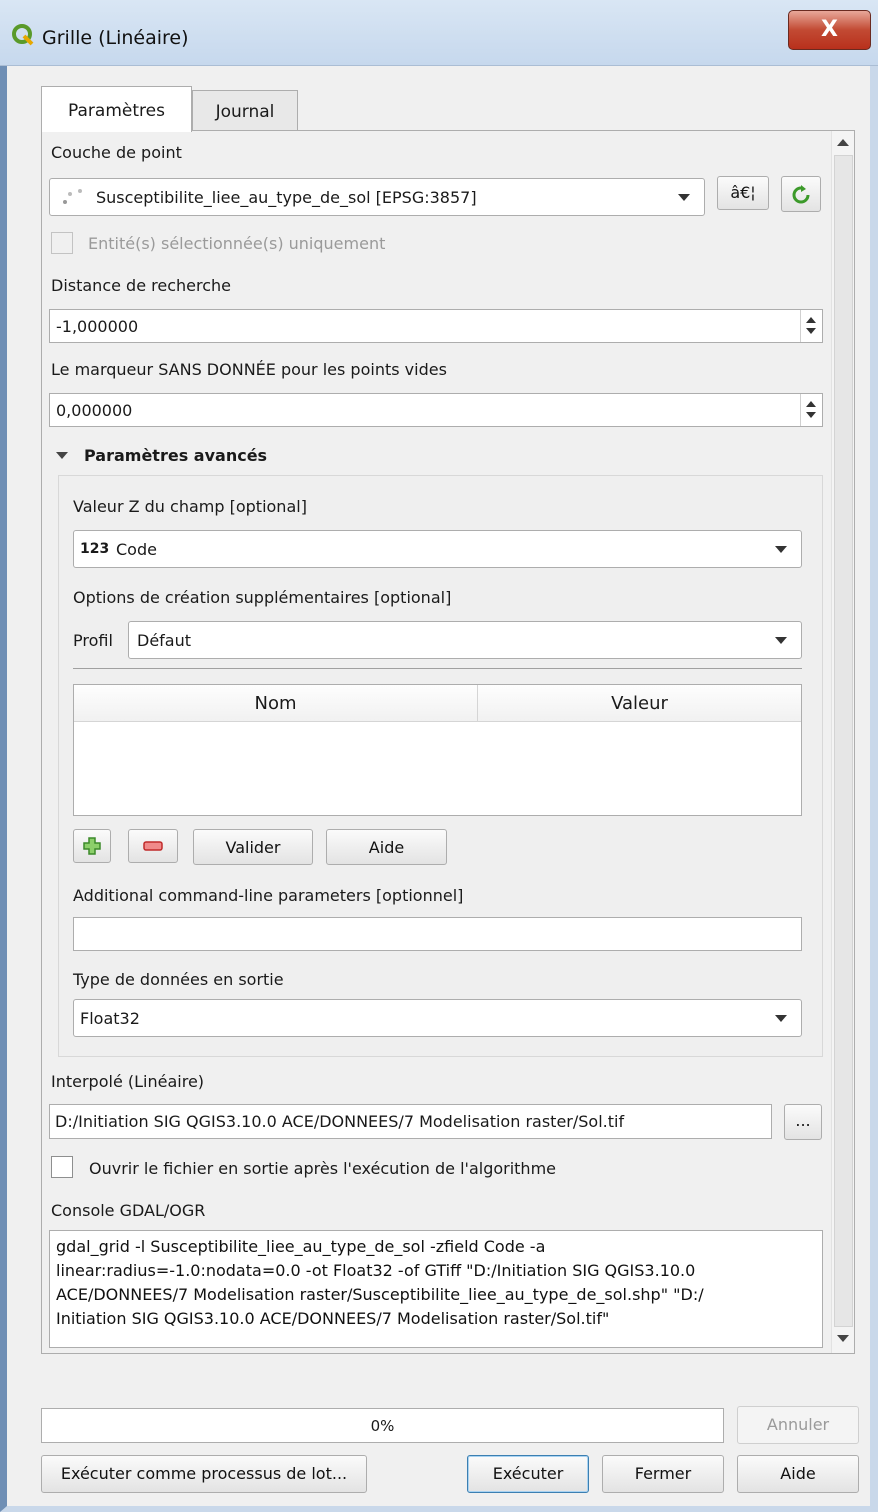  Describe the element at coordinates (136, 549) in the screenshot. I see `z-field-value: Code` at that location.